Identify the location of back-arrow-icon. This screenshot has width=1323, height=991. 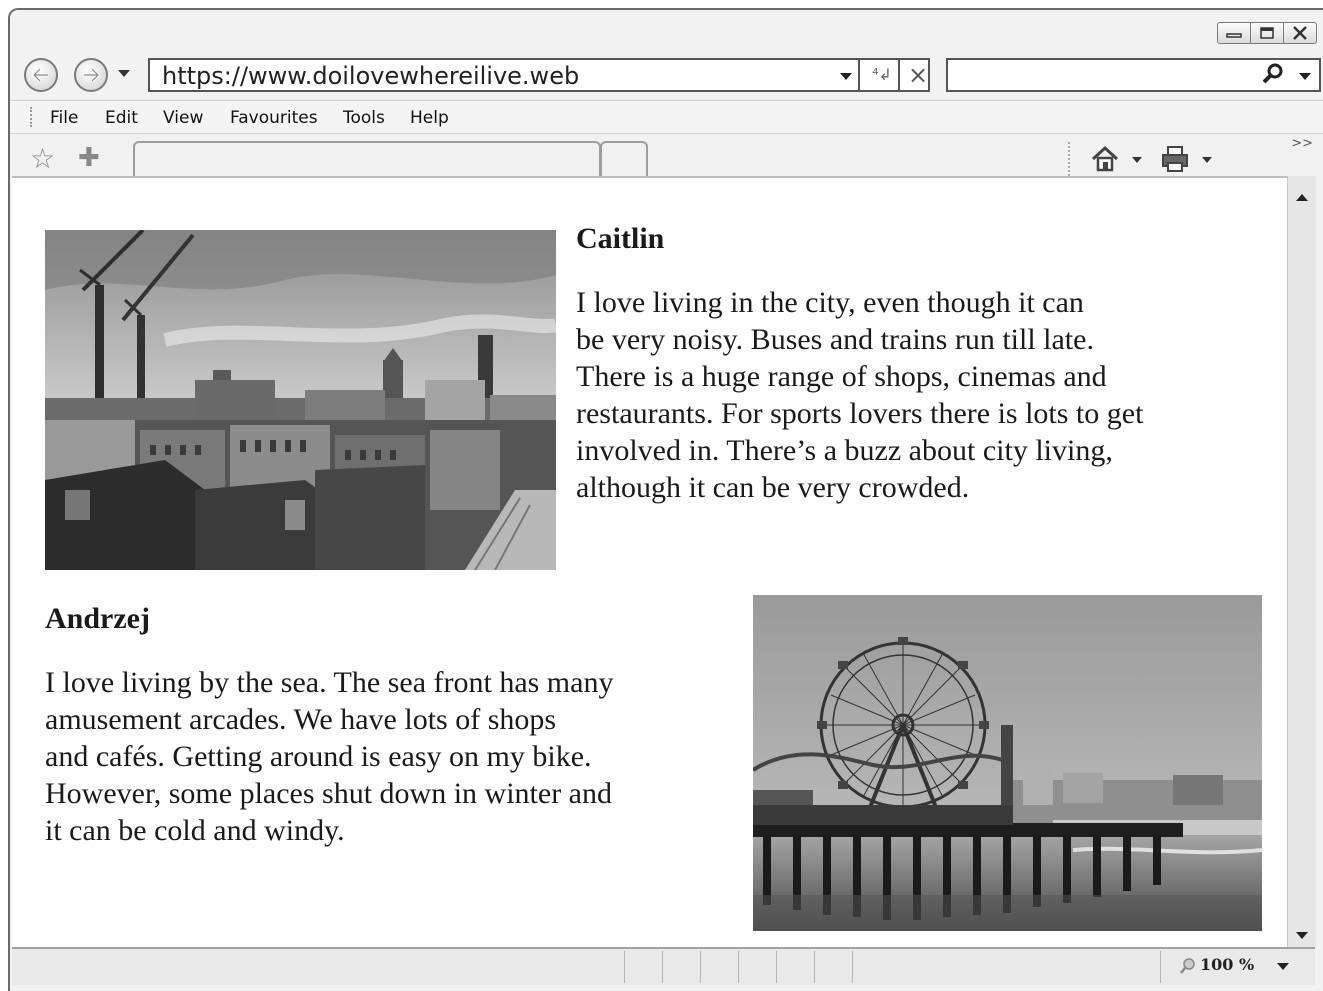
(39, 75).